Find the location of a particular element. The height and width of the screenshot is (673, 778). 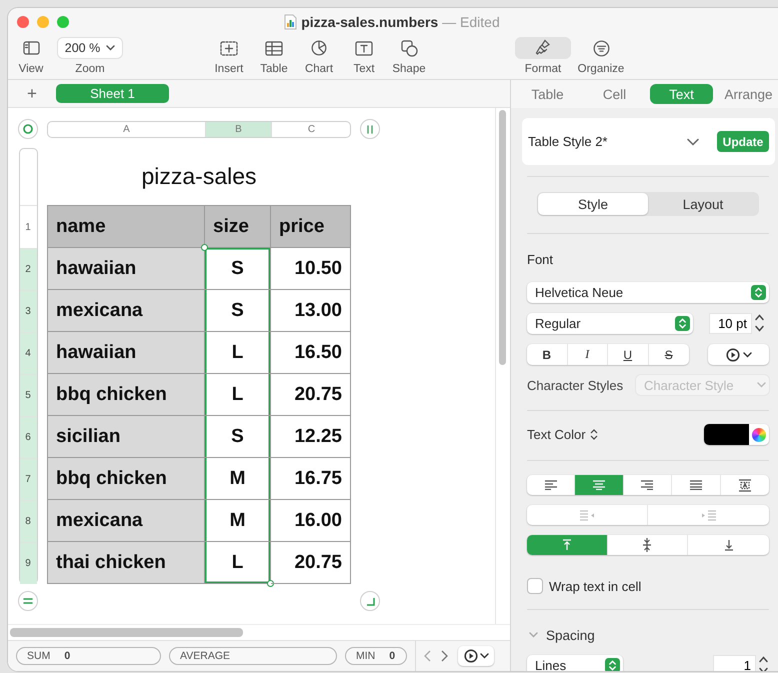

typeface-dropdown: Regular is located at coordinates (610, 323).